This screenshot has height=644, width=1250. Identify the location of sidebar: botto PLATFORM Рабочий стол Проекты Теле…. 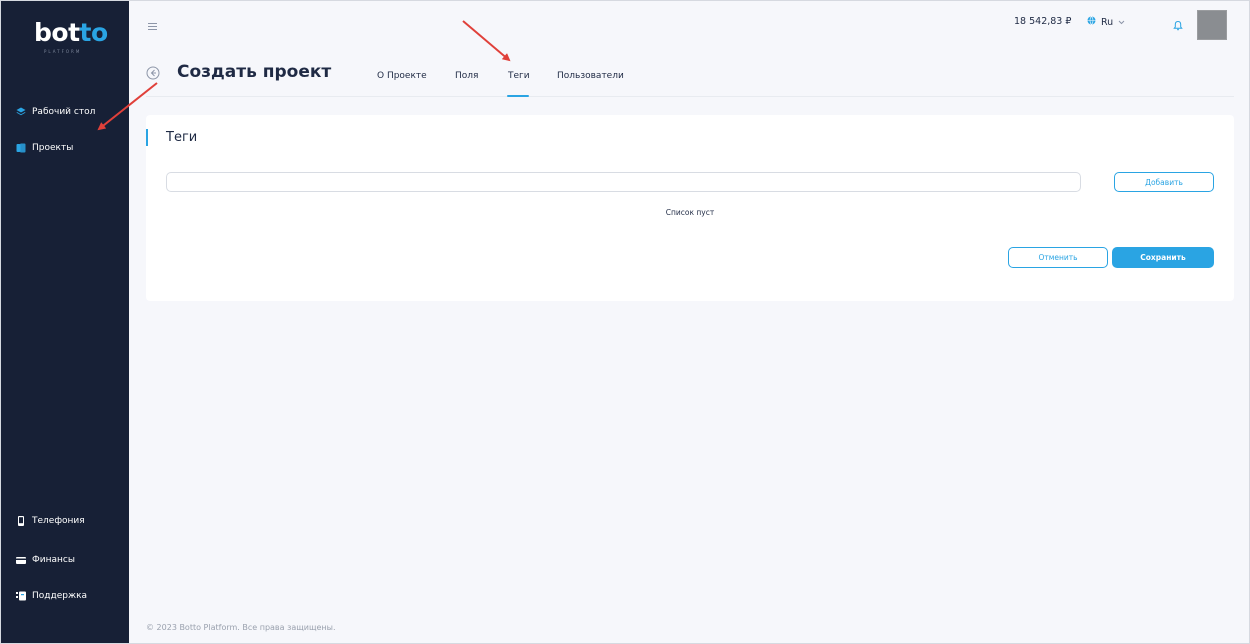
(64, 322).